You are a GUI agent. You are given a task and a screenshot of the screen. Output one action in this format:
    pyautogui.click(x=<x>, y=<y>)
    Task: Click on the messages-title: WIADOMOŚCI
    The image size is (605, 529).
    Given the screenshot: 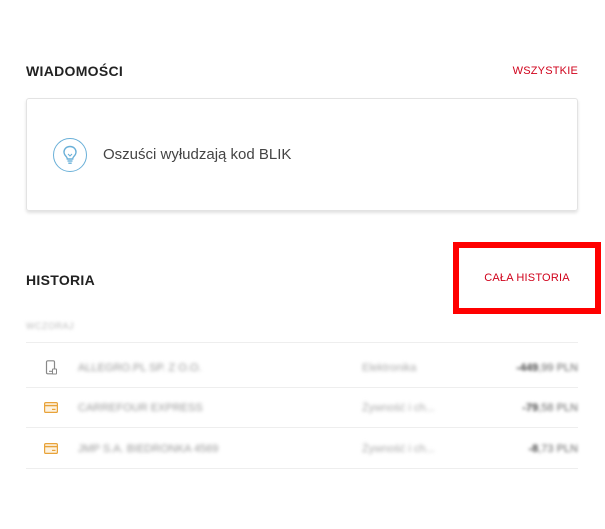 What is the action you would take?
    pyautogui.click(x=75, y=71)
    